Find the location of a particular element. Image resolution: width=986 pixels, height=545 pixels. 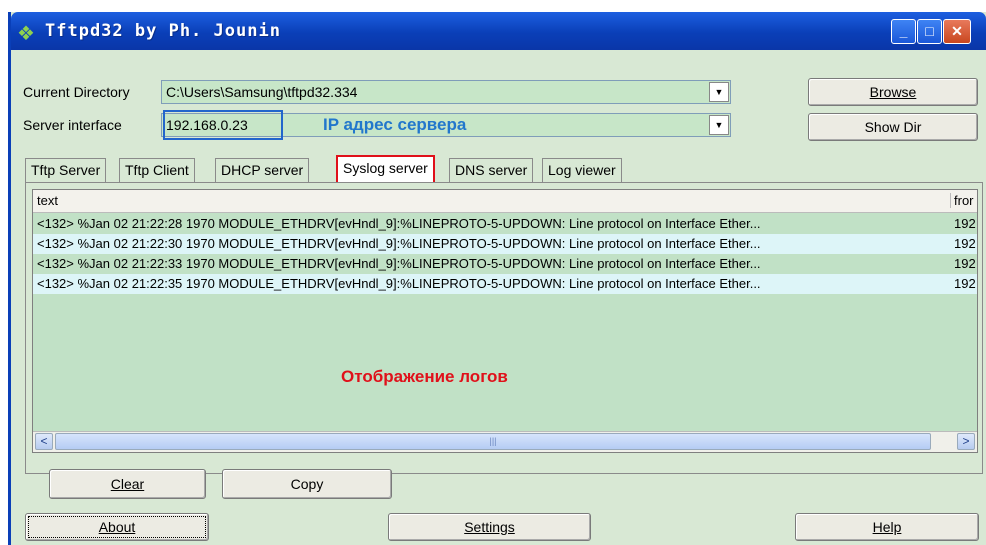

copy-button-label: Copy is located at coordinates (307, 484).